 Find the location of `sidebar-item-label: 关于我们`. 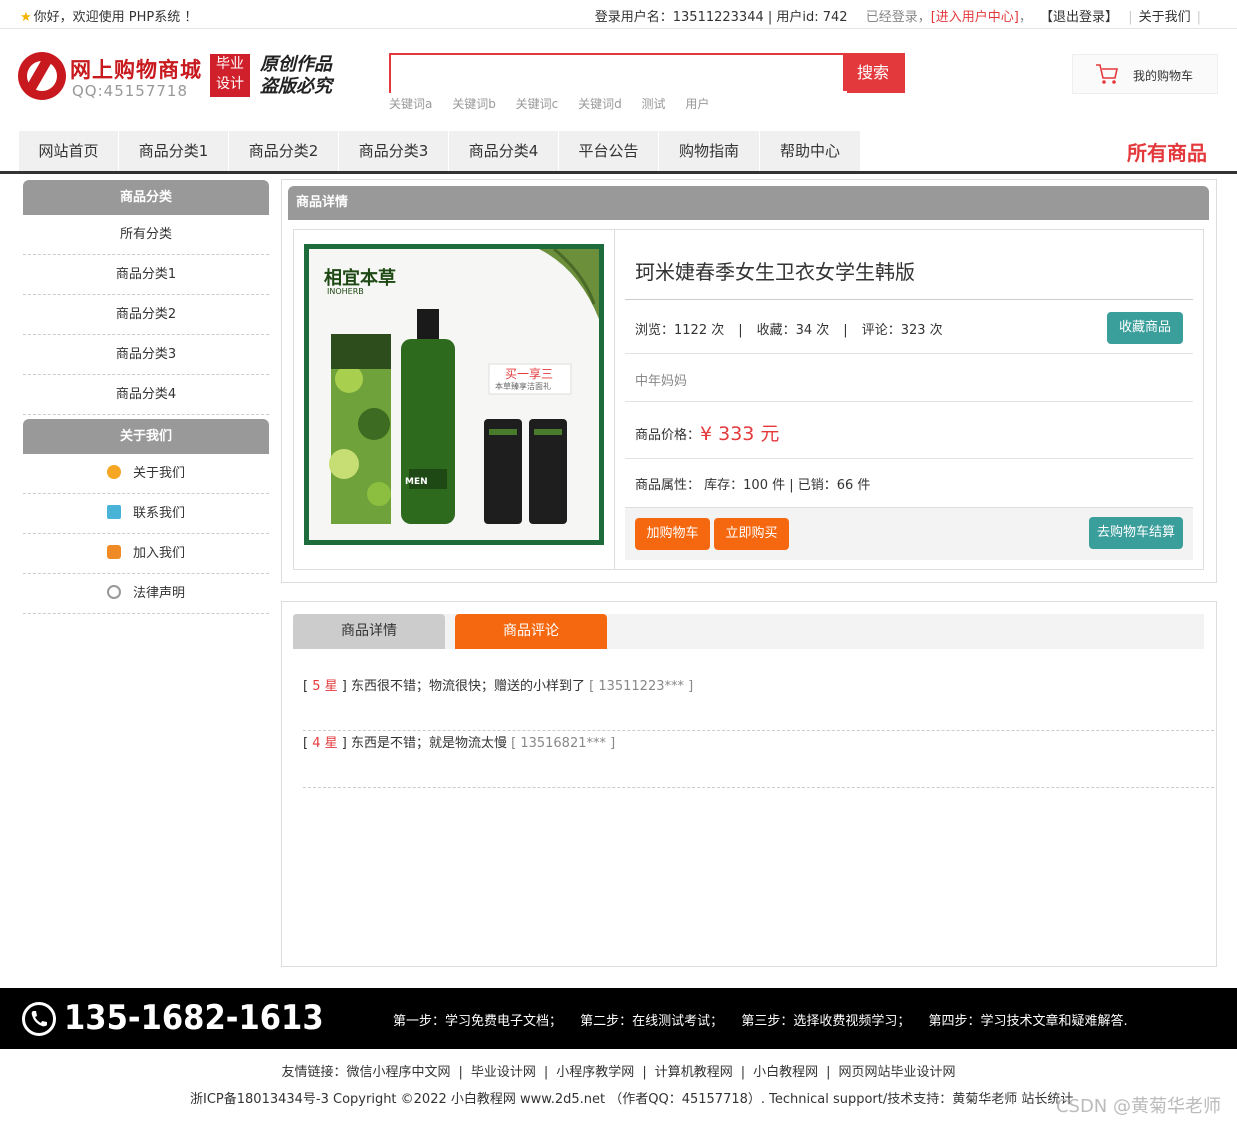

sidebar-item-label: 关于我们 is located at coordinates (158, 473).